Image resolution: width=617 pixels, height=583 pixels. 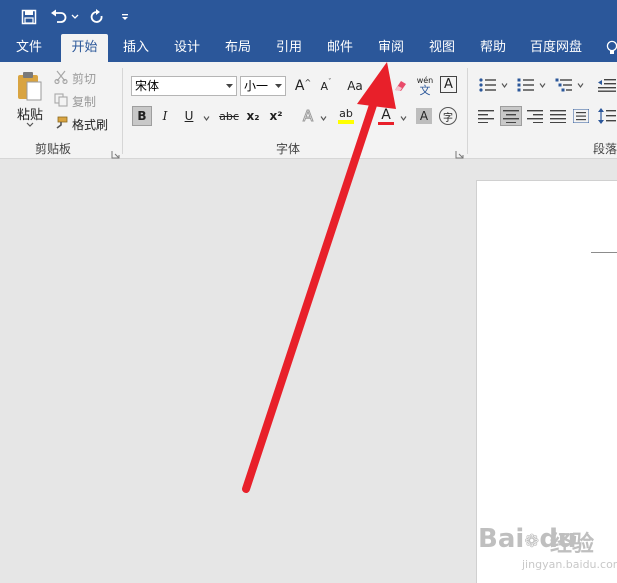 I want to click on watermark-sub: 经验, so click(x=572, y=544).